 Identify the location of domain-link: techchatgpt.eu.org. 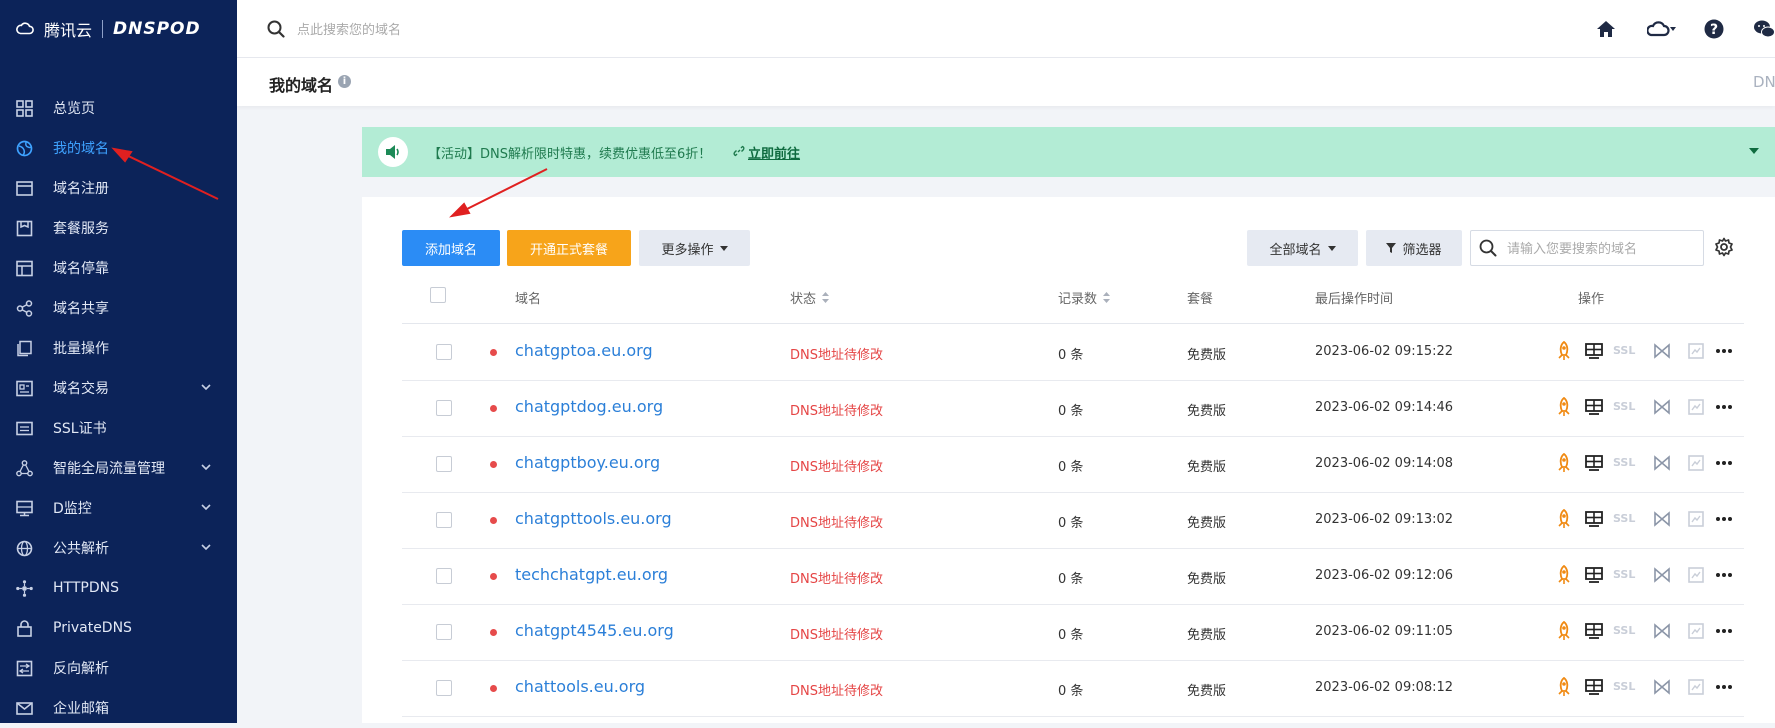
(591, 574).